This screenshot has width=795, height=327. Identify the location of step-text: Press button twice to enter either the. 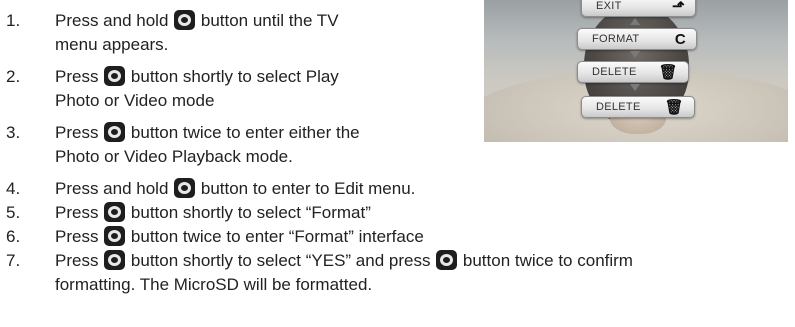
(207, 133).